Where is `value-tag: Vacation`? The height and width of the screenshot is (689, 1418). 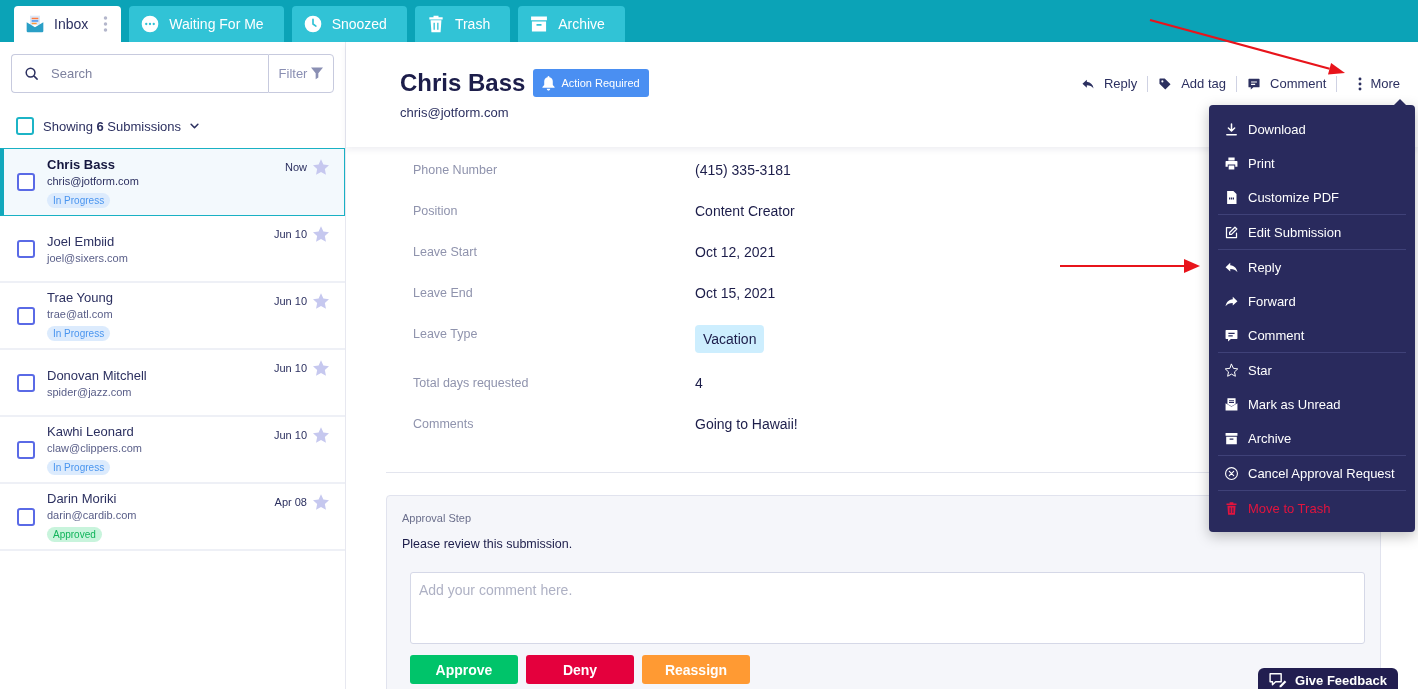
value-tag: Vacation is located at coordinates (730, 339).